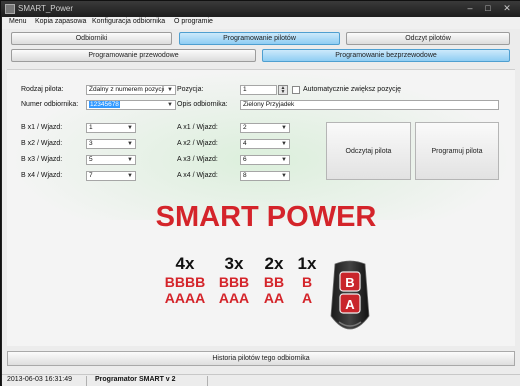 The height and width of the screenshot is (386, 520). Describe the element at coordinates (261, 358) in the screenshot. I see `receiver-history-button: Historia pilotów tego odbiornika` at that location.